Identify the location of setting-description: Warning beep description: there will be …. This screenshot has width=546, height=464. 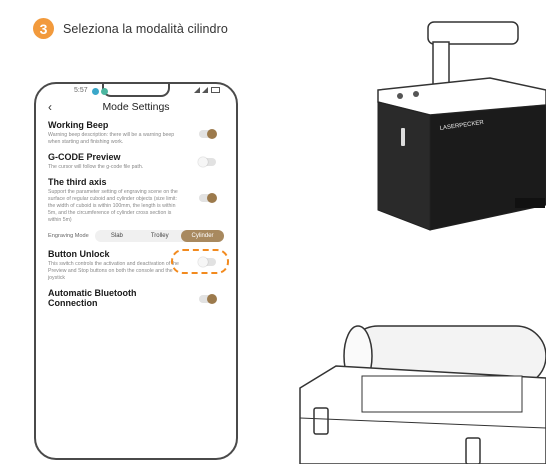
(111, 138).